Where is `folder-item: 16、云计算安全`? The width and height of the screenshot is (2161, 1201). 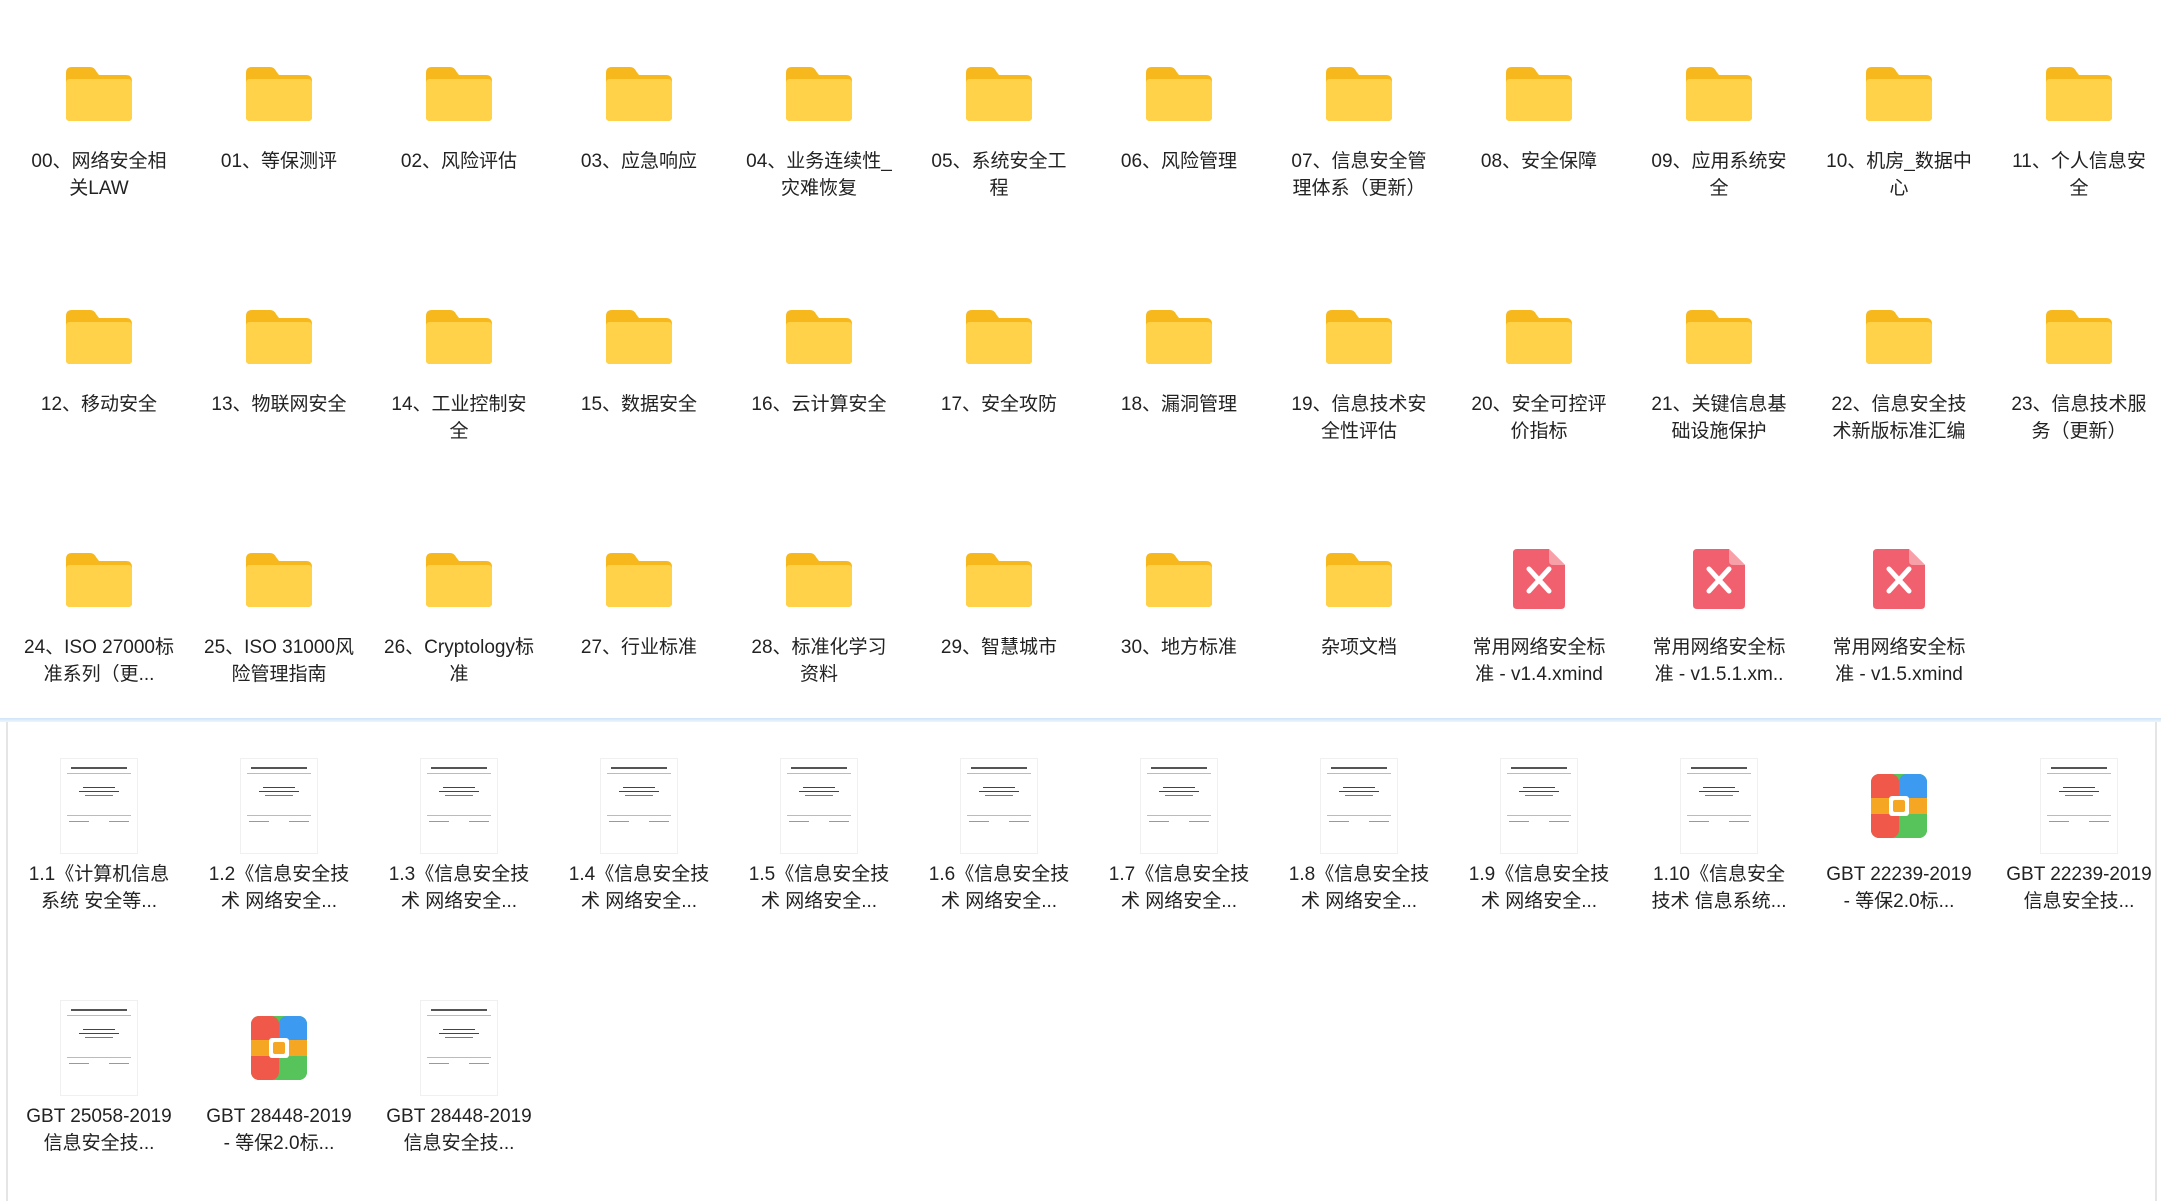
folder-item: 16、云计算安全 is located at coordinates (819, 355).